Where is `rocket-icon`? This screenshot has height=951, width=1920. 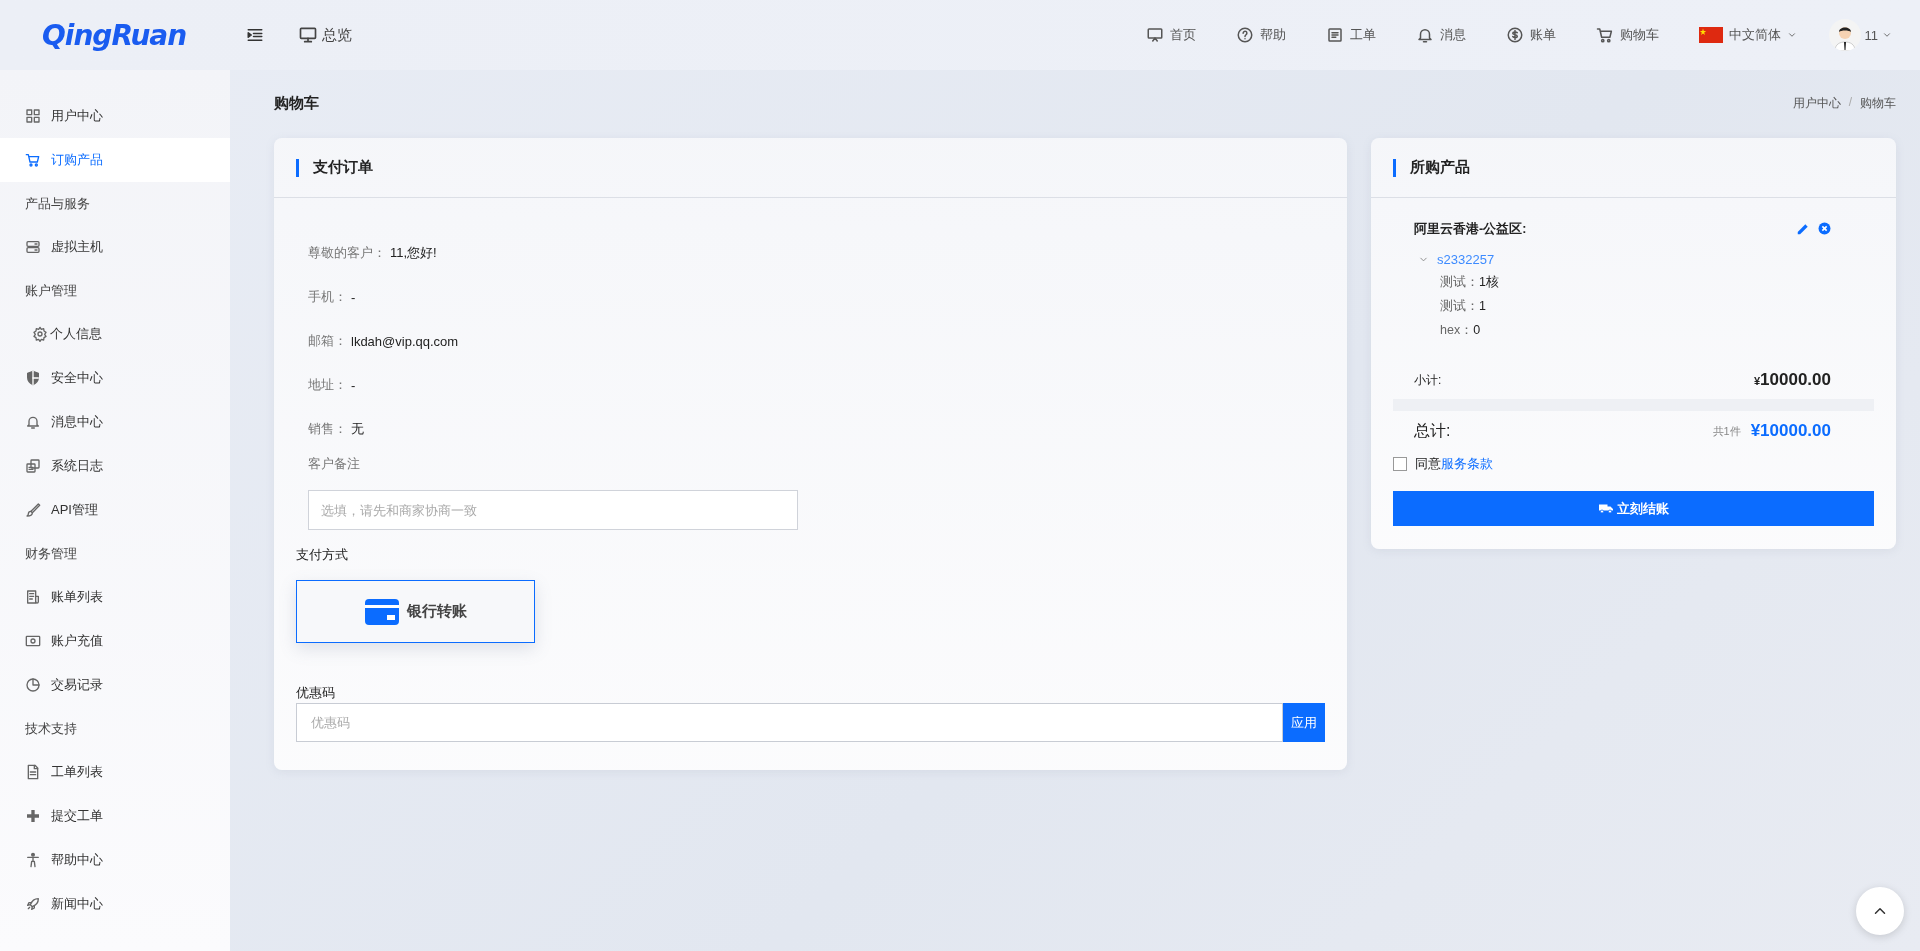 rocket-icon is located at coordinates (33, 904).